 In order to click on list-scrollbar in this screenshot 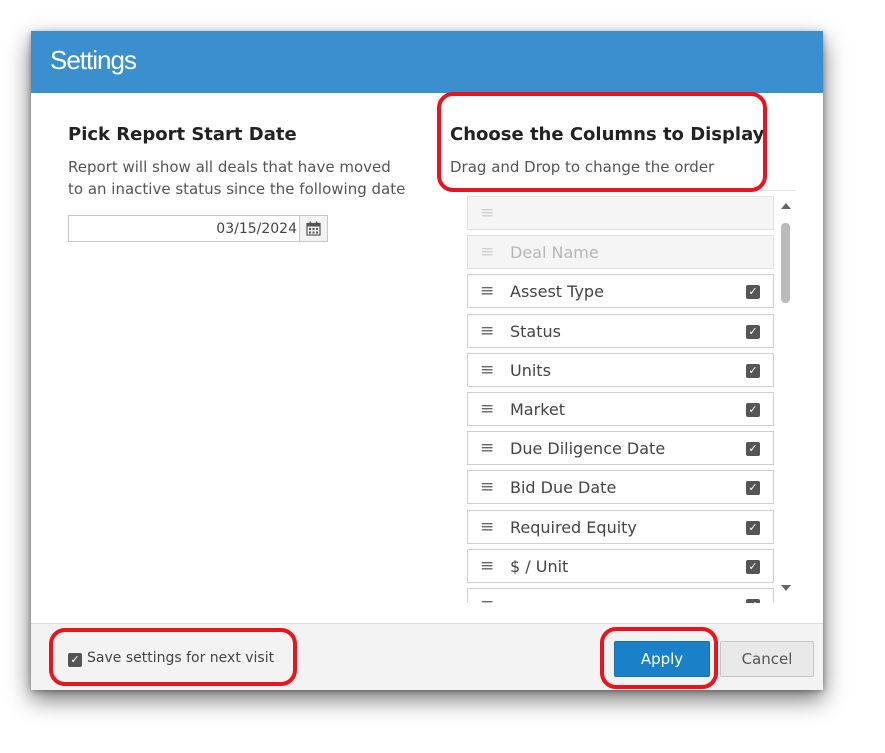, I will do `click(786, 397)`.